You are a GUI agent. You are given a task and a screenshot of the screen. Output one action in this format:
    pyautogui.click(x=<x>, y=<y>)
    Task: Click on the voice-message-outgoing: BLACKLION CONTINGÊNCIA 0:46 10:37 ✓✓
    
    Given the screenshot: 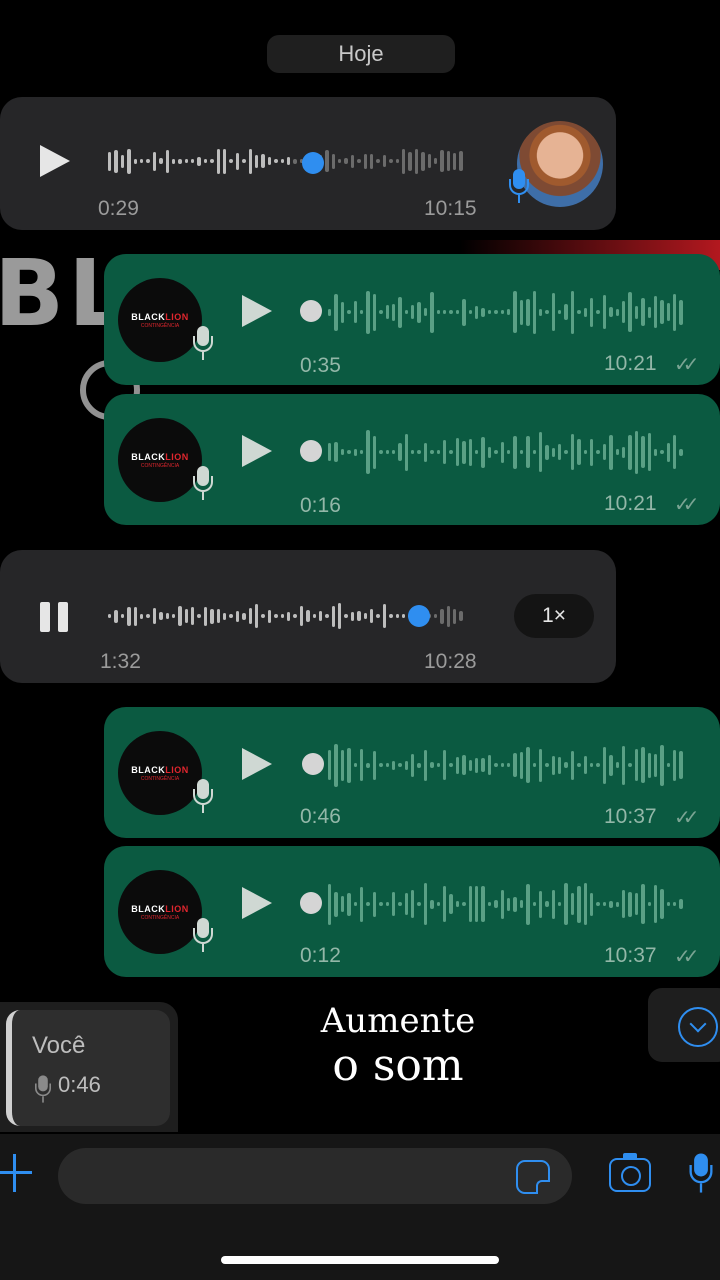 What is the action you would take?
    pyautogui.click(x=412, y=772)
    